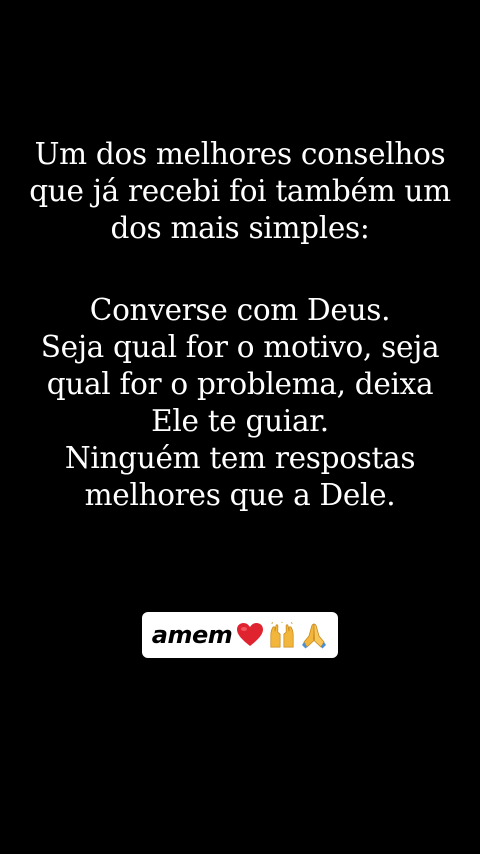  What do you see at coordinates (240, 384) in the screenshot?
I see `text-line: qual for o problema, deixa` at bounding box center [240, 384].